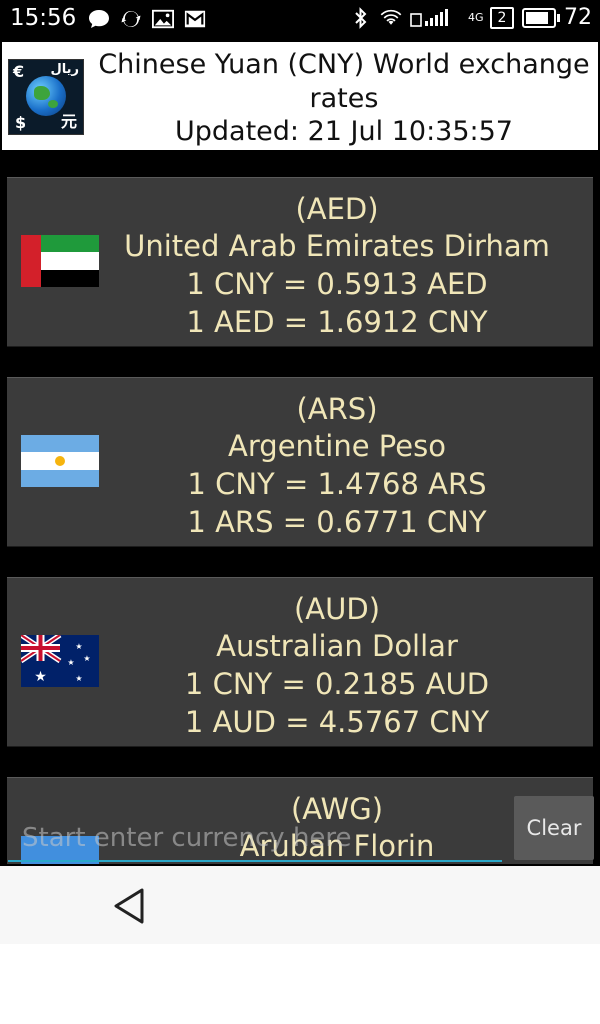 The width and height of the screenshot is (600, 1024). Describe the element at coordinates (99, 19) in the screenshot. I see `chat-bubble-icon` at that location.